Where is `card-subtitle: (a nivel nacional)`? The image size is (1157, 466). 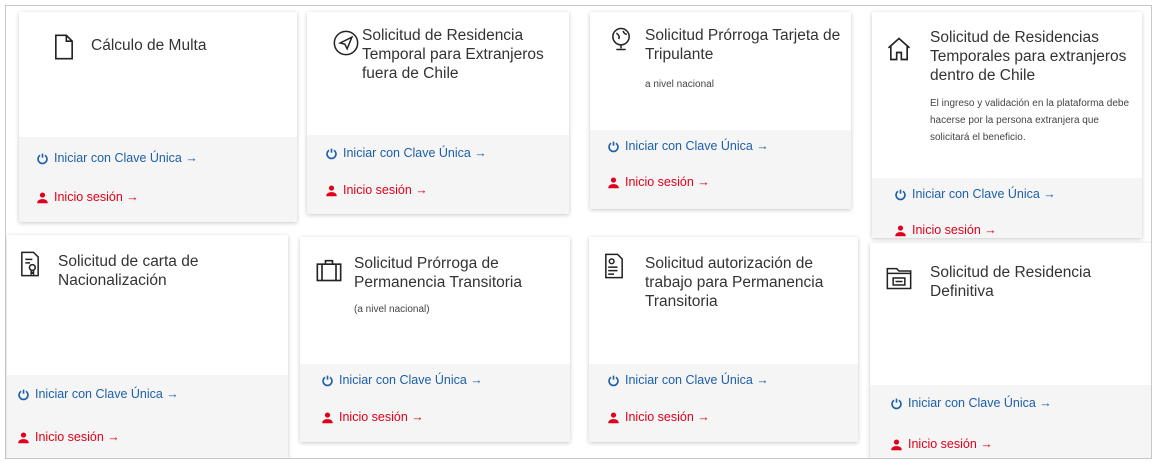 card-subtitle: (a nivel nacional) is located at coordinates (392, 309).